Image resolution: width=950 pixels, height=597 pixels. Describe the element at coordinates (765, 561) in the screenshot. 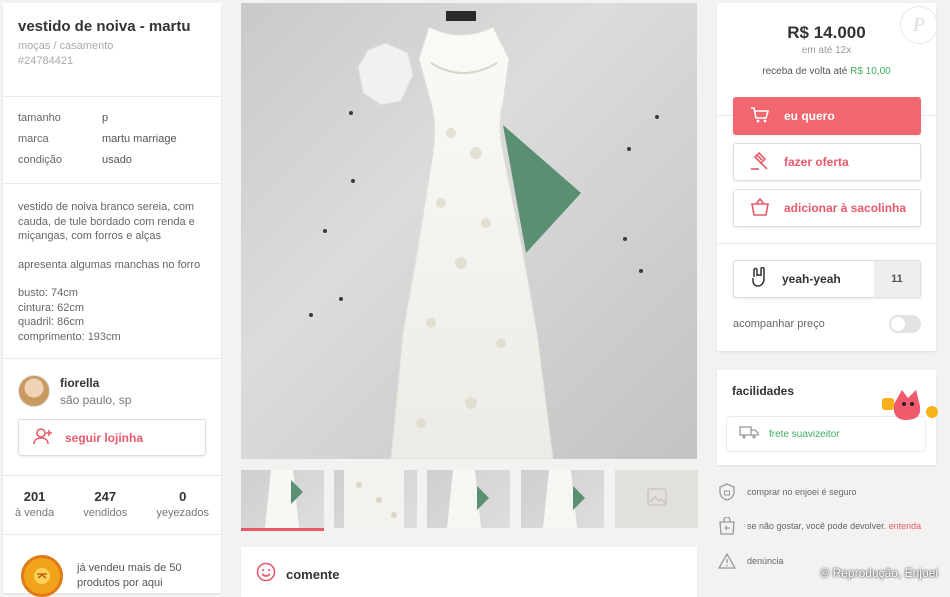

I see `report-label: denúncia` at that location.